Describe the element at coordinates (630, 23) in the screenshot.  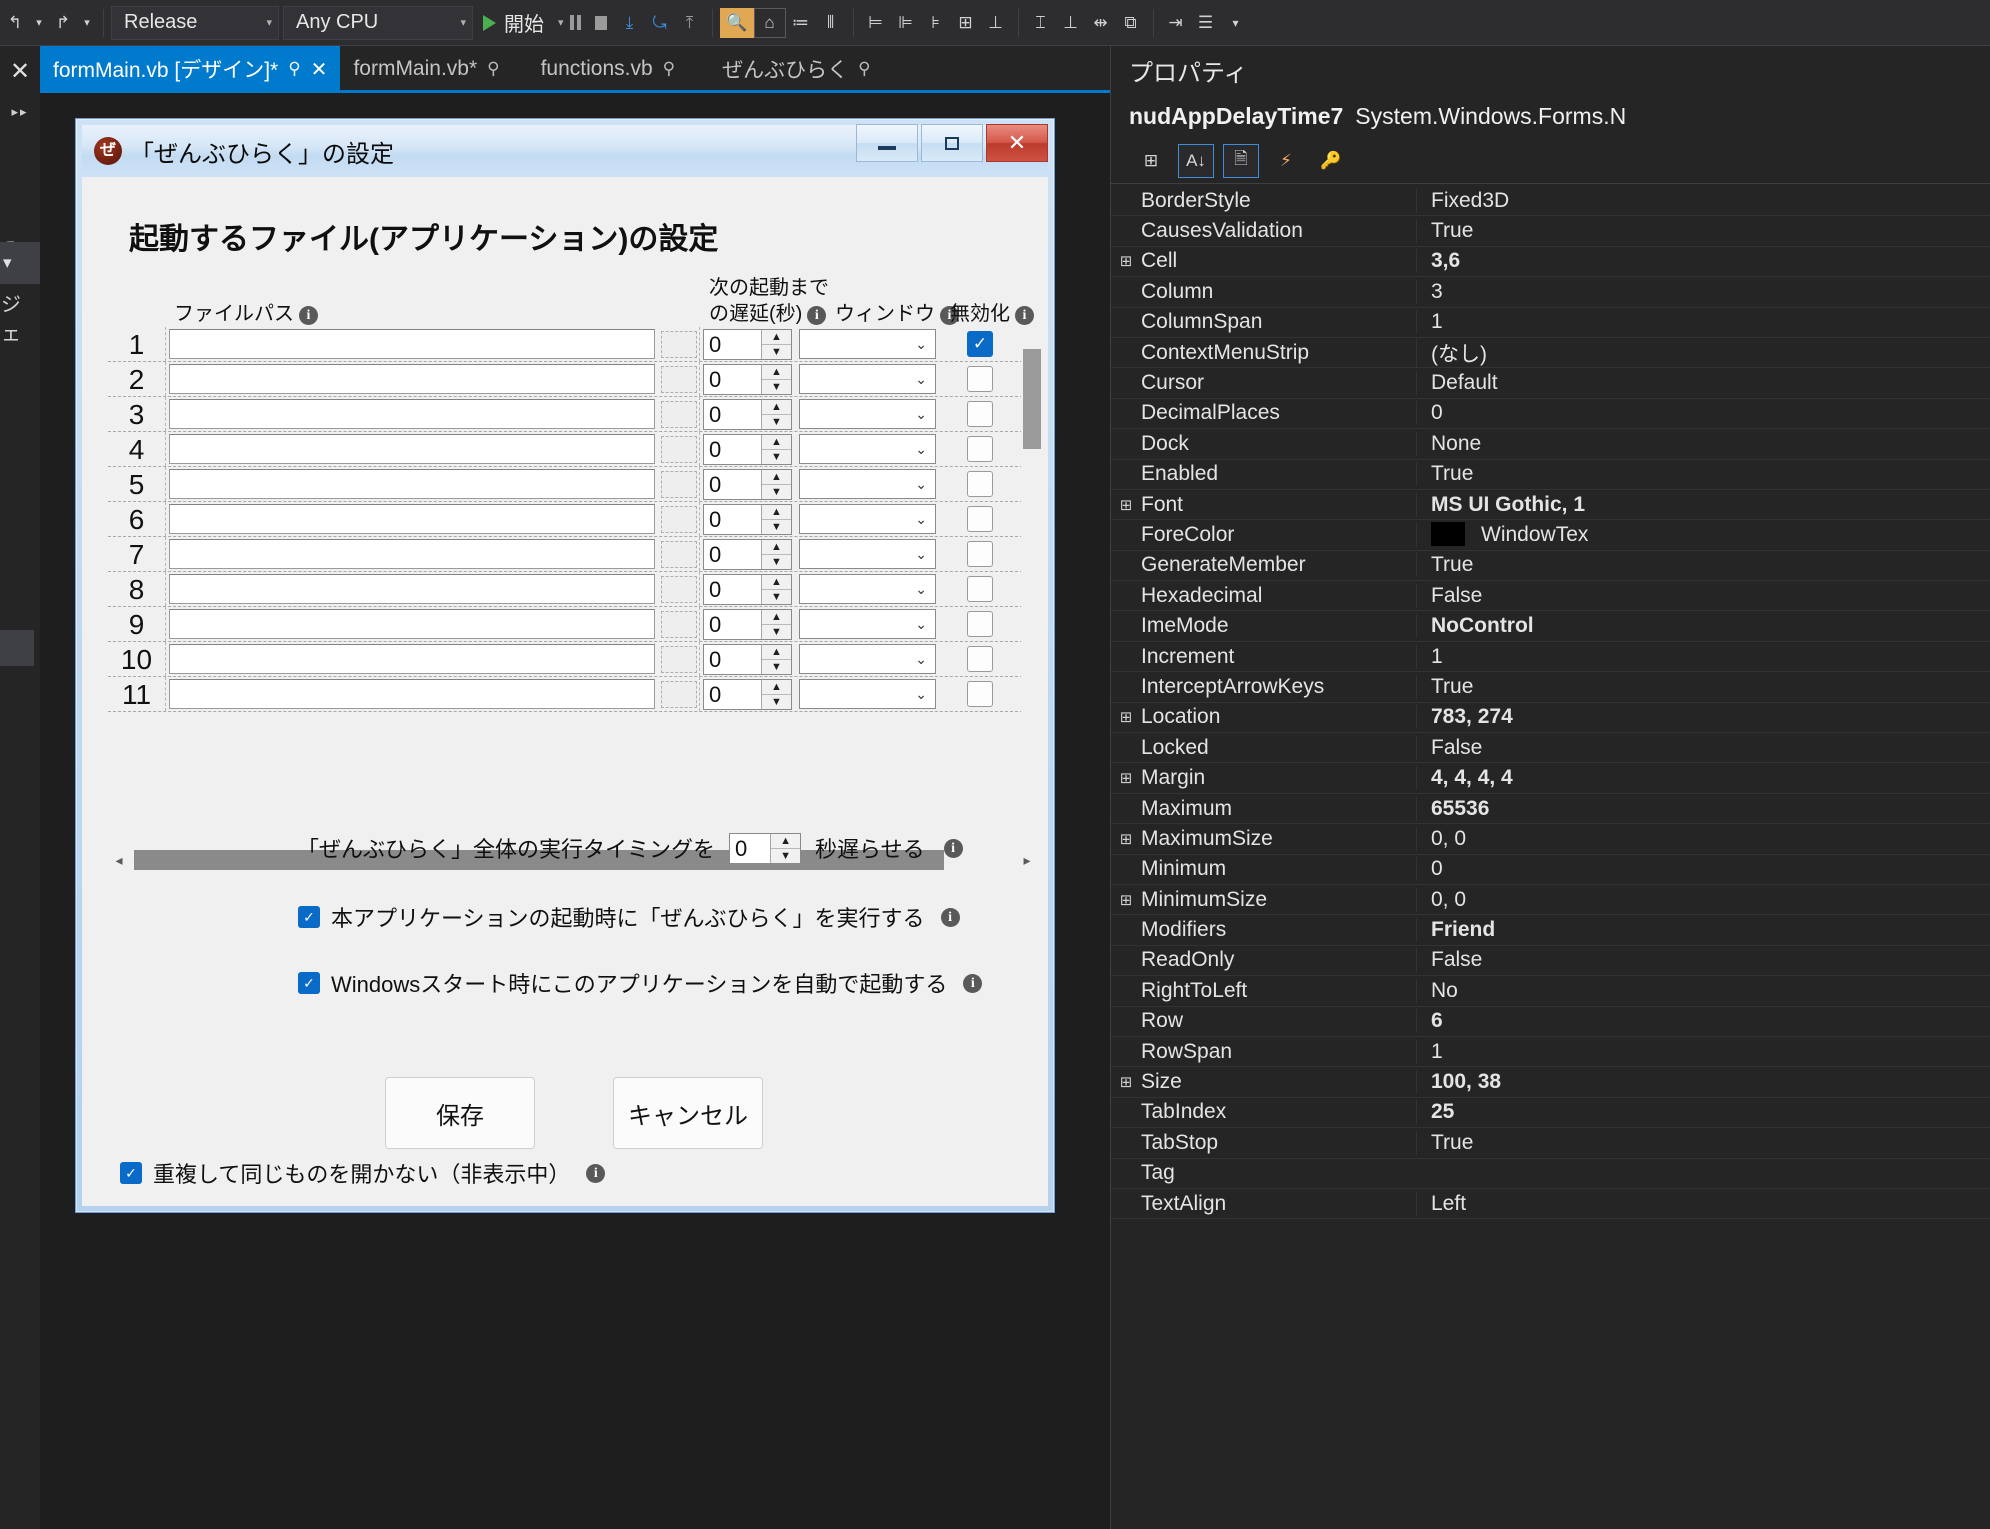
I see `step-into-icon: ⤓` at that location.